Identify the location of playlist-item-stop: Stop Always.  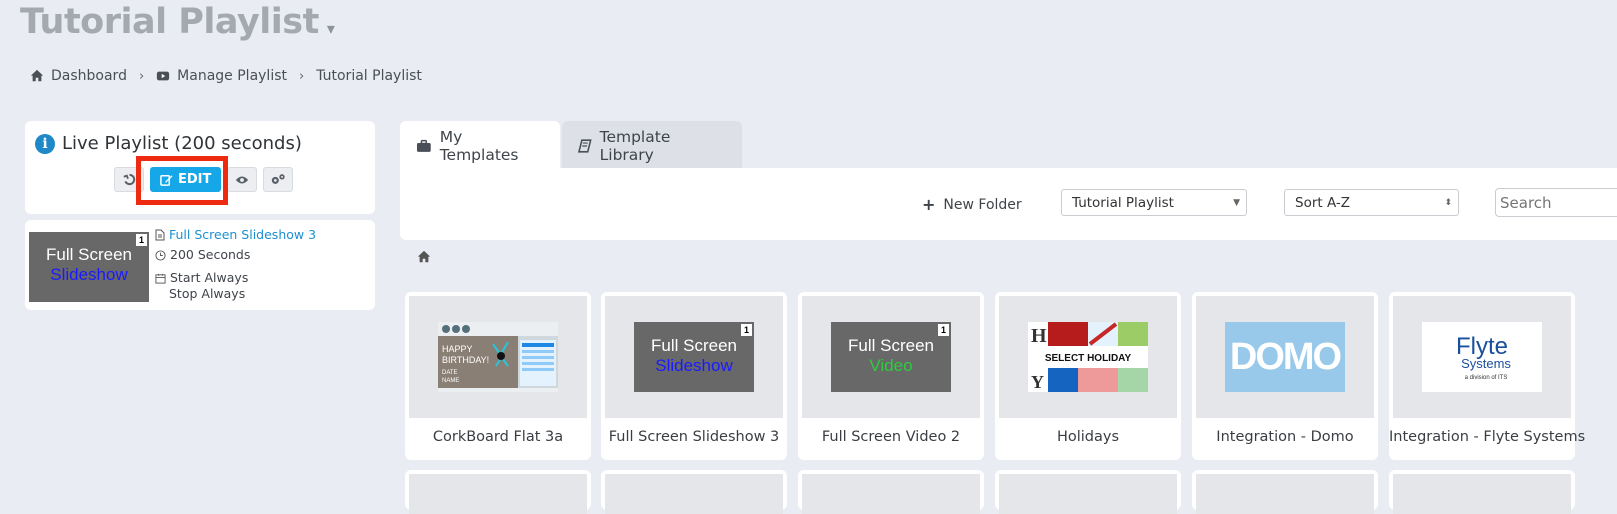
(207, 293).